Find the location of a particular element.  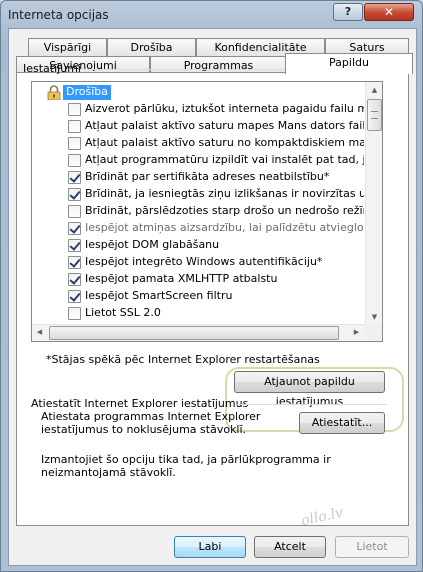

scroll-up-icon: ▲ is located at coordinates (374, 90).